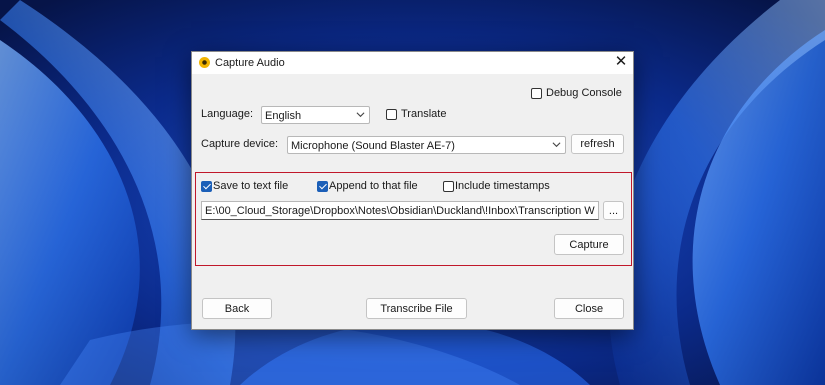 The image size is (825, 385). Describe the element at coordinates (373, 146) in the screenshot. I see `capture-device-selected-value: Microphone (Sound Blaster AE-7)` at that location.